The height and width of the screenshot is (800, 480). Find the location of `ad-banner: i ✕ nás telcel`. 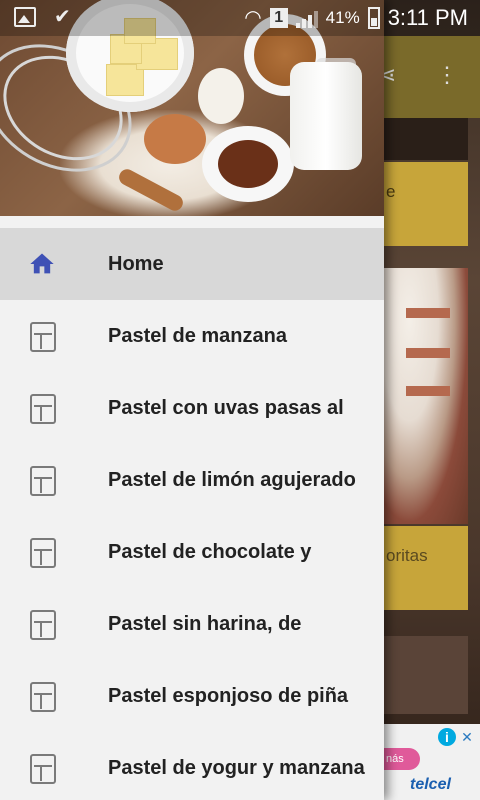

ad-banner: i ✕ nás telcel is located at coordinates (432, 762).